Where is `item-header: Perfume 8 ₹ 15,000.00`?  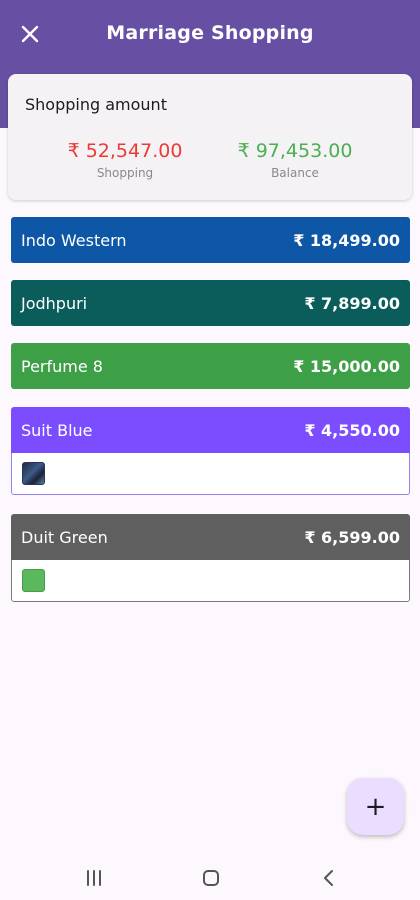 item-header: Perfume 8 ₹ 15,000.00 is located at coordinates (210, 366).